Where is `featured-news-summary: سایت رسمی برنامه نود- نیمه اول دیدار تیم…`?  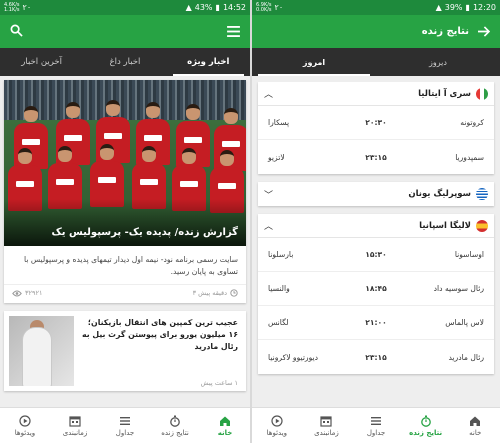
featured-news-summary: سایت رسمی برنامه نود- نیمه اول دیدار تیم… is located at coordinates (131, 265).